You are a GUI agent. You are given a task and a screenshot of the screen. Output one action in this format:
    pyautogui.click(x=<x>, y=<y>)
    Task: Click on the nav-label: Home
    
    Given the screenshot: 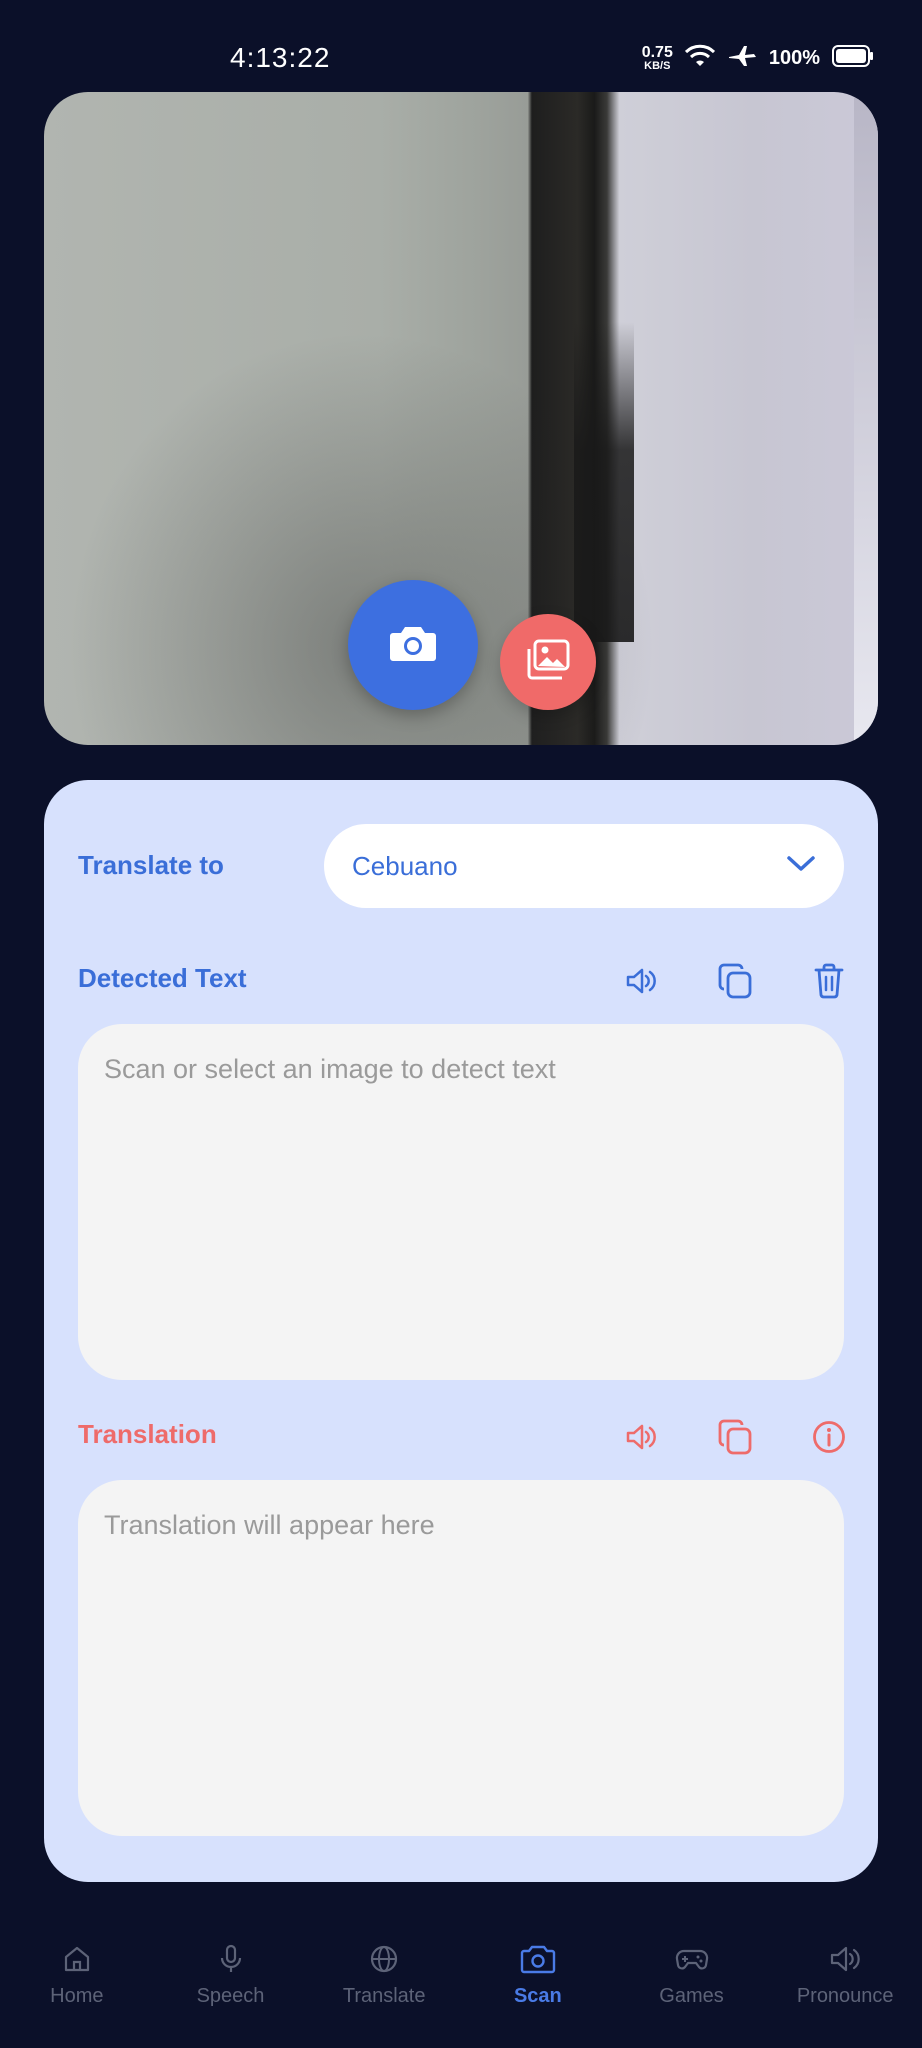 What is the action you would take?
    pyautogui.click(x=77, y=1996)
    